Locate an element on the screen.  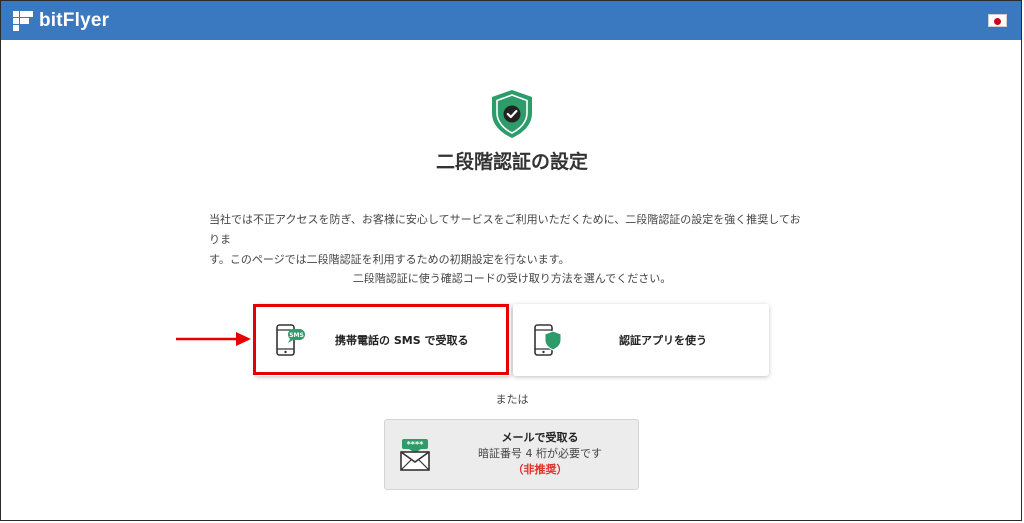
email-option-subtitle: 暗証番号 4 桁が必要です is located at coordinates (540, 453).